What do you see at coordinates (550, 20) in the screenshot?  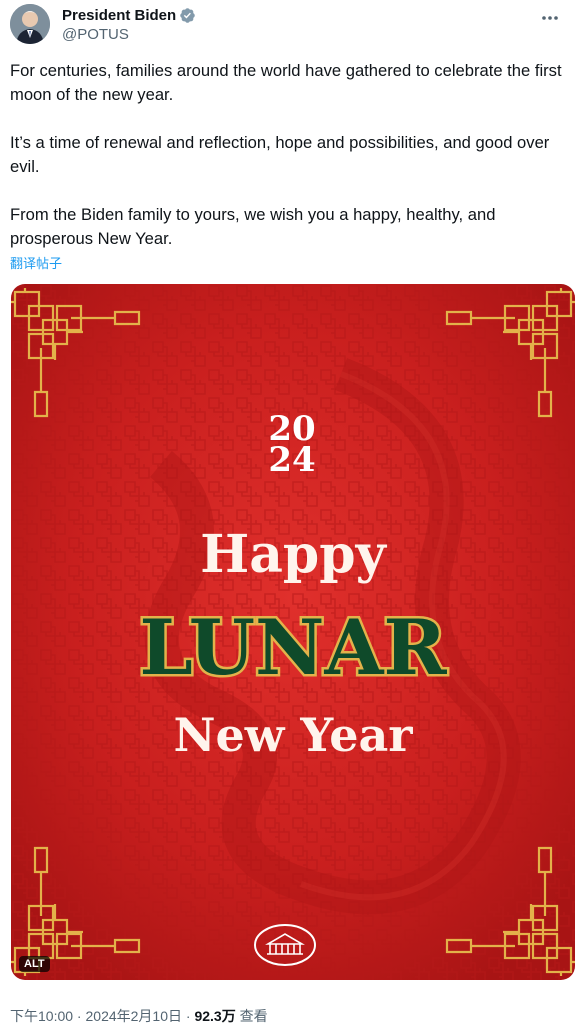 I see `more-options-icon` at bounding box center [550, 20].